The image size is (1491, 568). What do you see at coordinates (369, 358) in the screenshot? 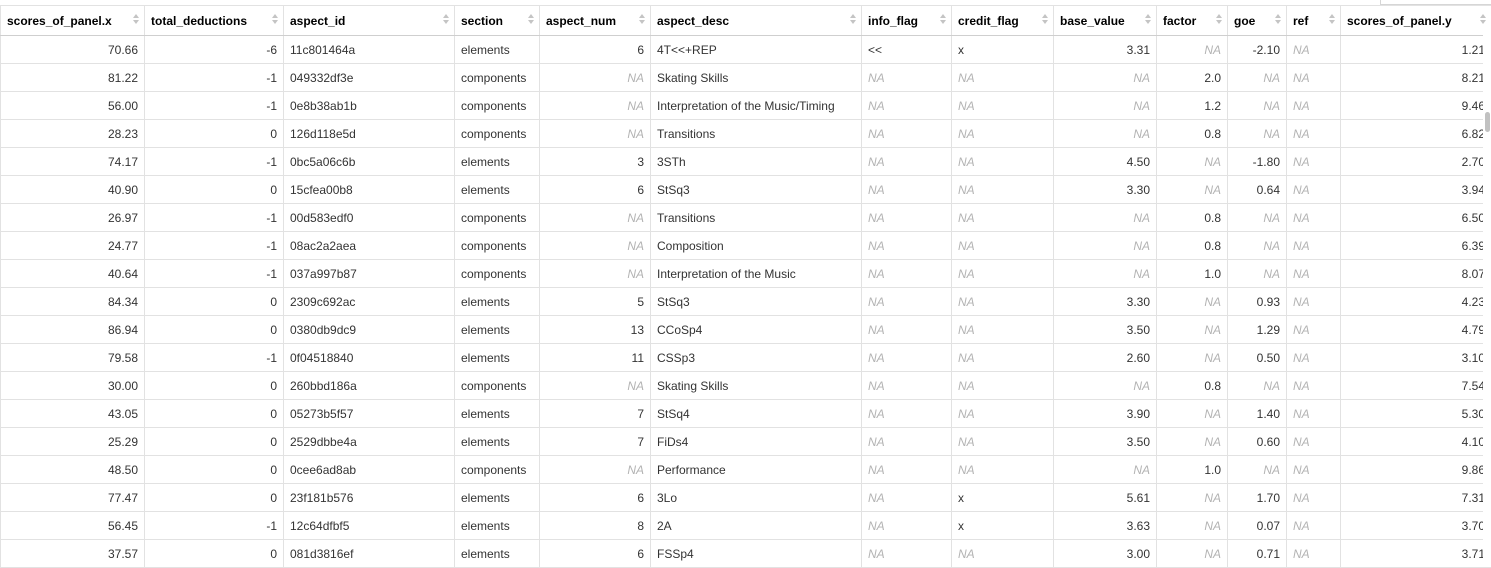
I see `cell-aspect-id: 0f04518840` at bounding box center [369, 358].